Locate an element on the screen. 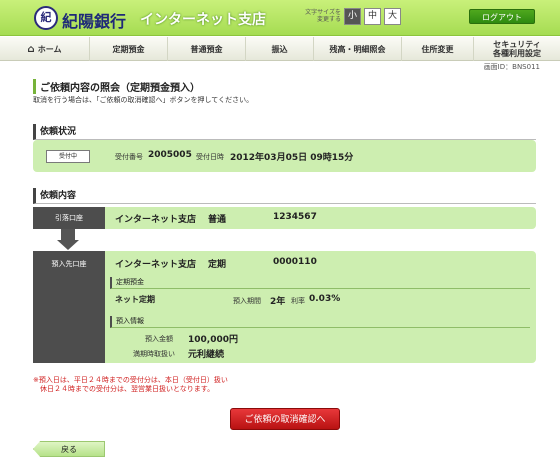 The width and height of the screenshot is (560, 470). screen-id: 画面ID：BNS011 is located at coordinates (511, 67).